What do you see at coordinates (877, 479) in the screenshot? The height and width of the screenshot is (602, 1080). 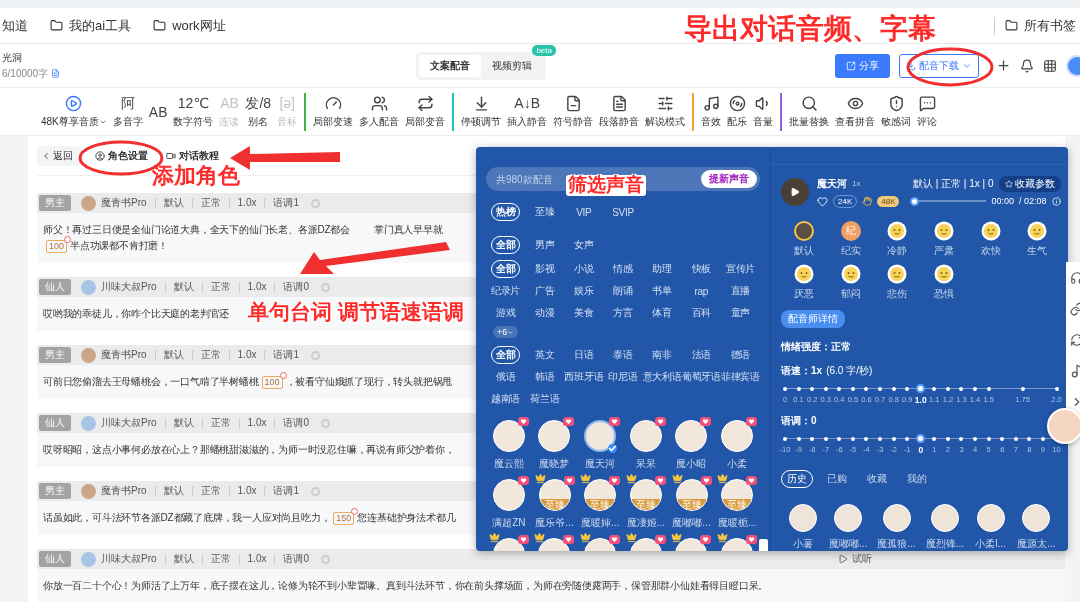 I see `history-tab: 收藏` at bounding box center [877, 479].